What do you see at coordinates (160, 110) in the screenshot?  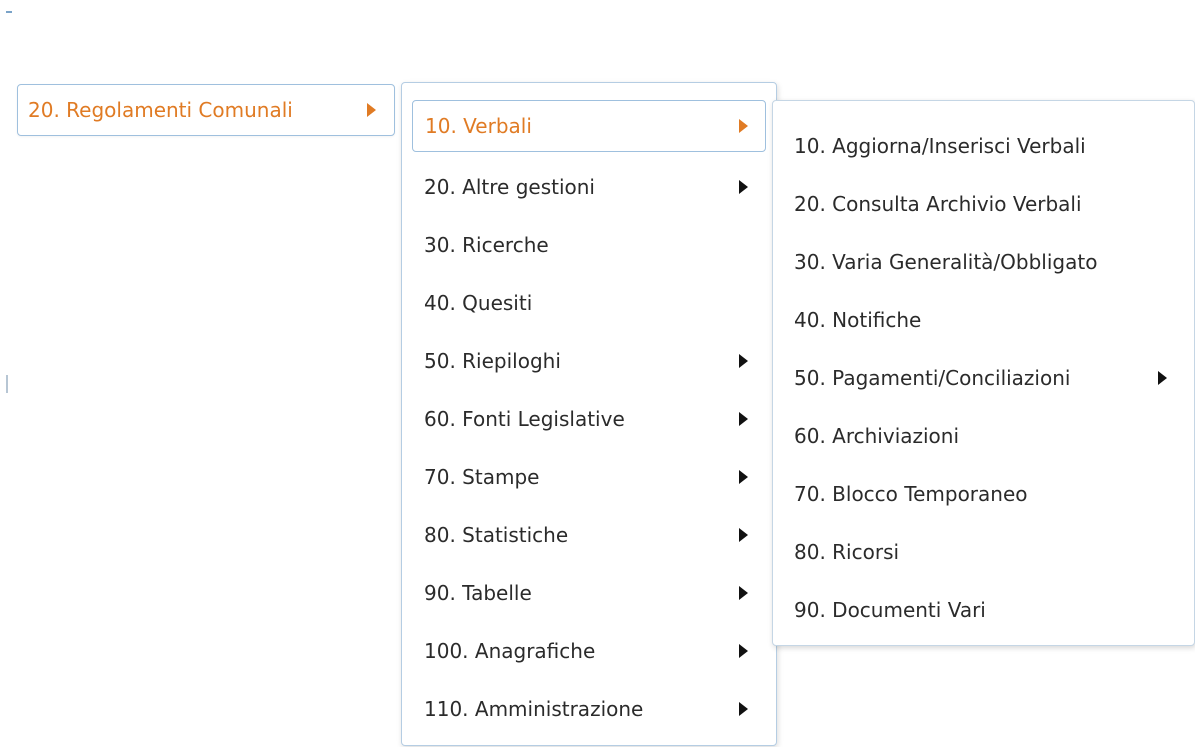 I see `menu-item-label: 20. Regolamenti Comunali` at bounding box center [160, 110].